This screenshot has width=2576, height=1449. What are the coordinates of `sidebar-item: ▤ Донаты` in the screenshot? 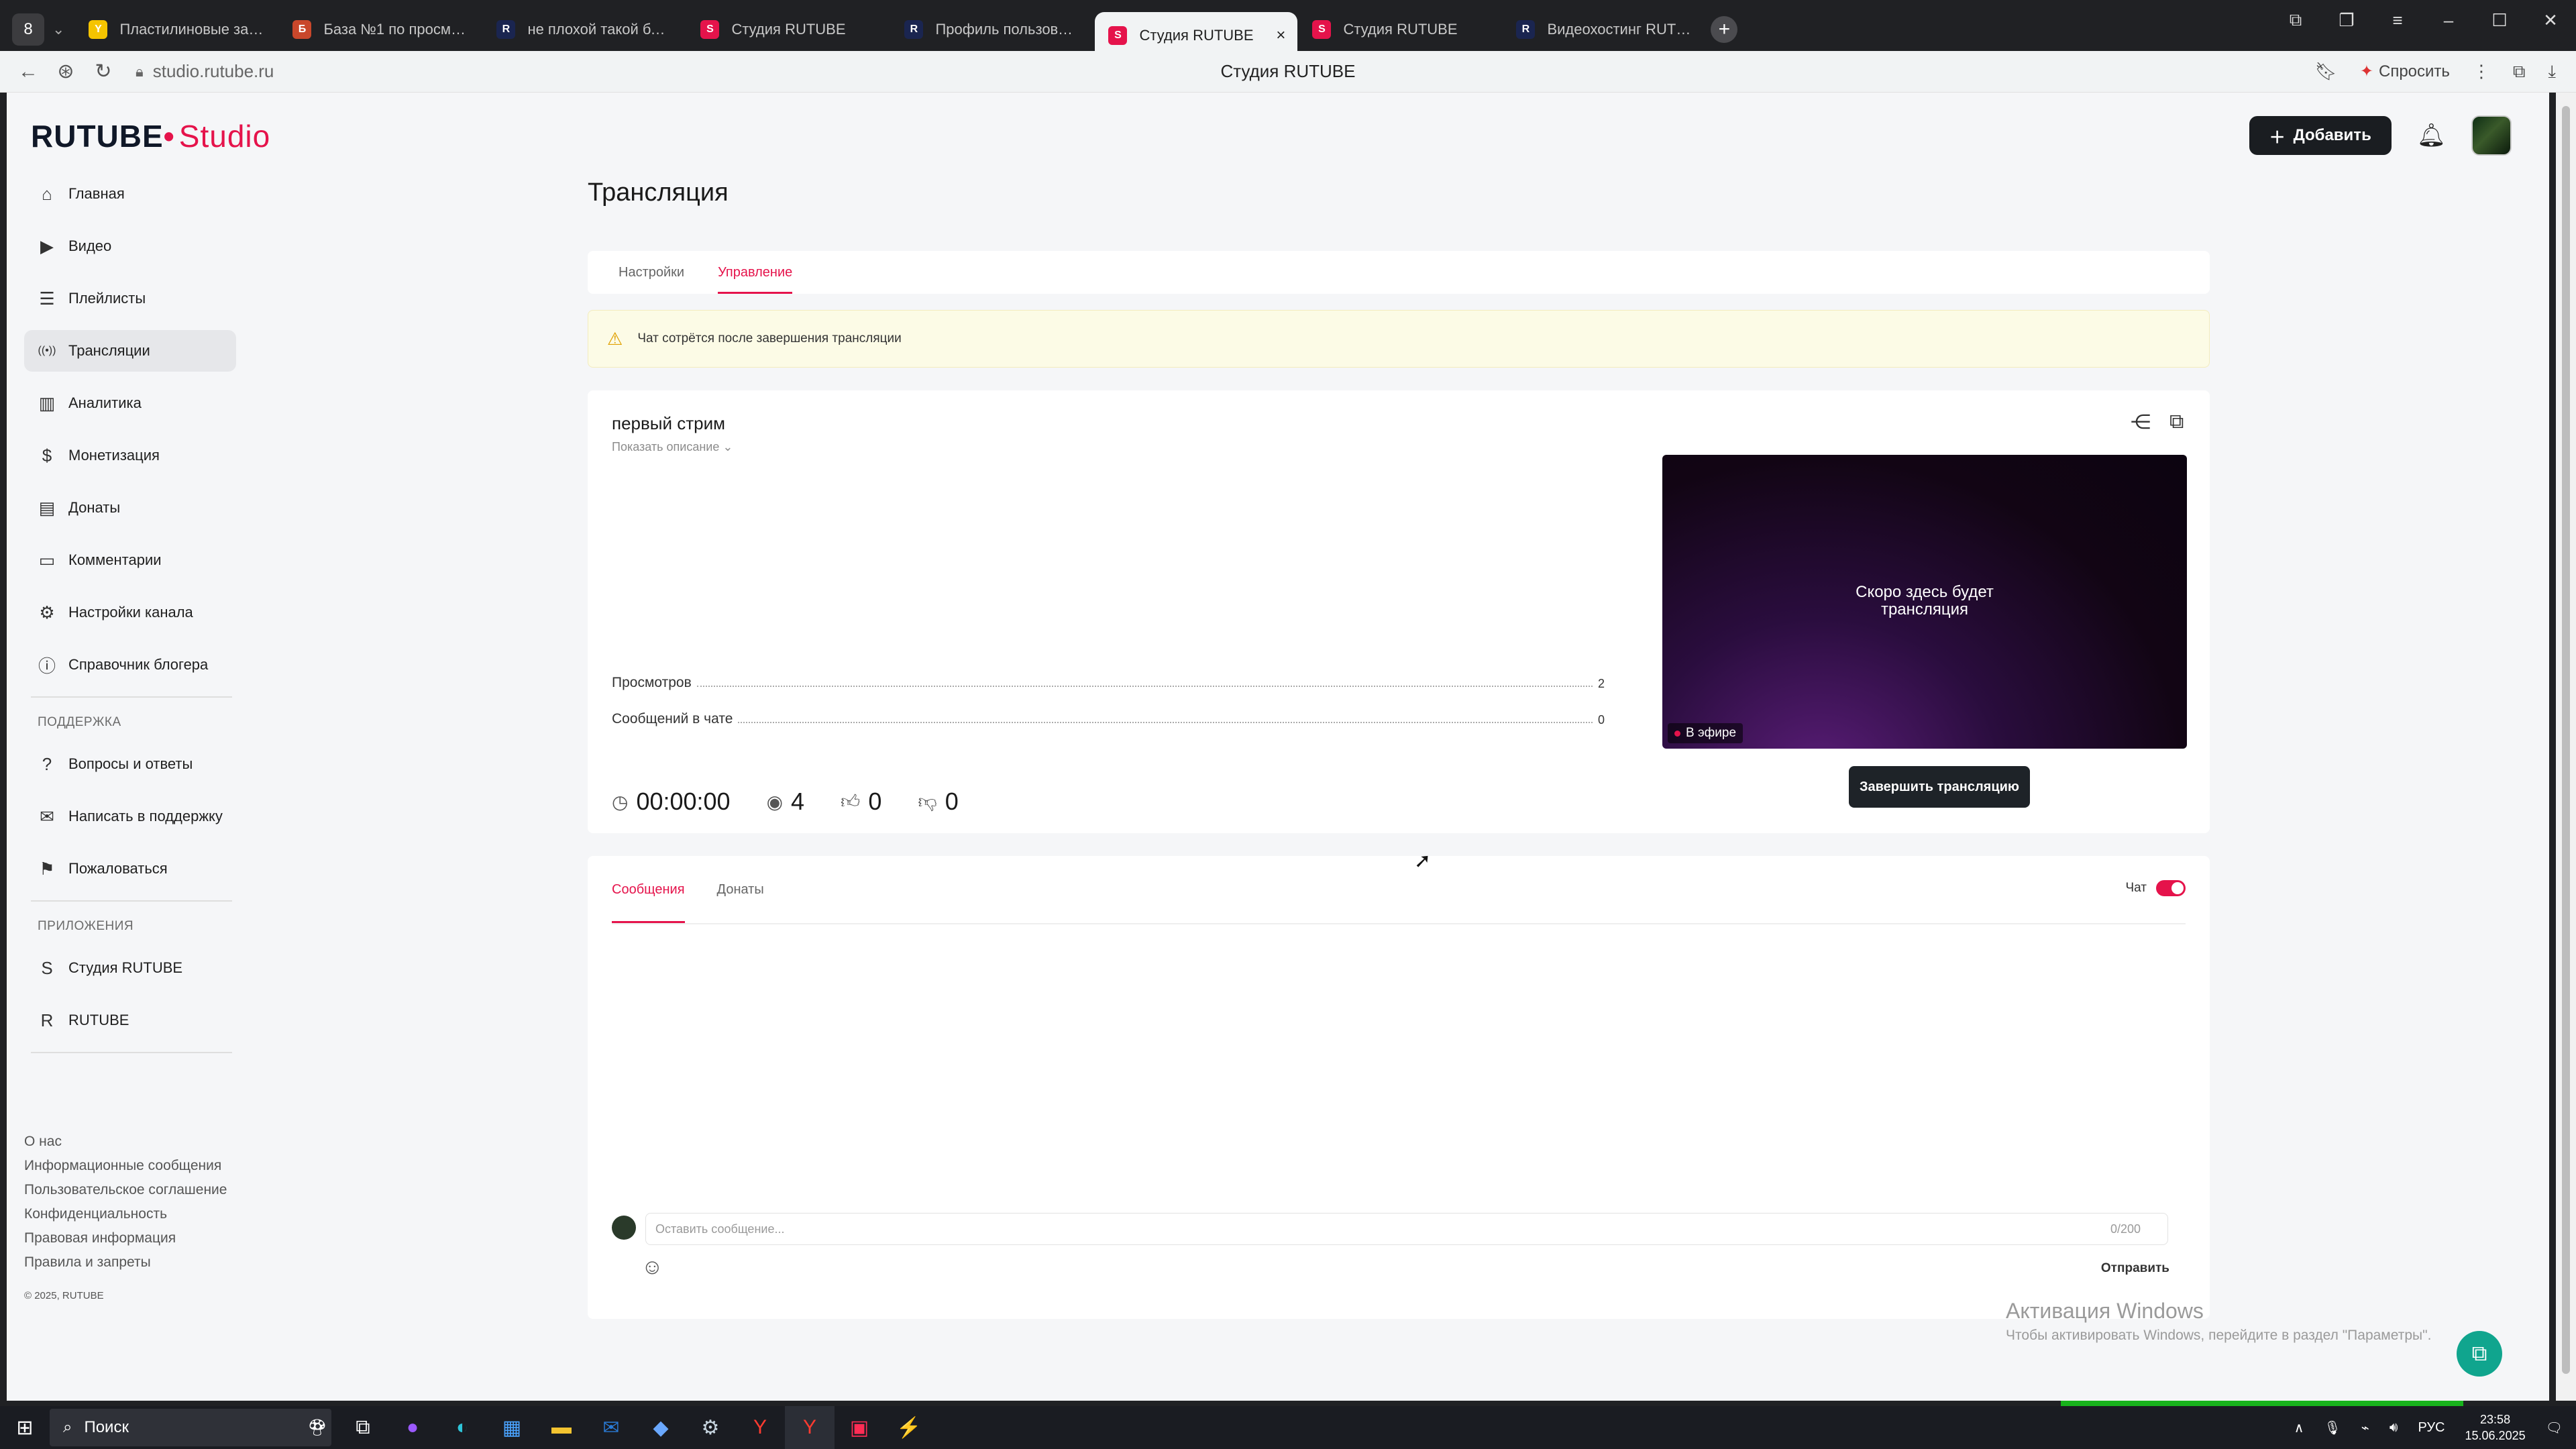 It's located at (130, 508).